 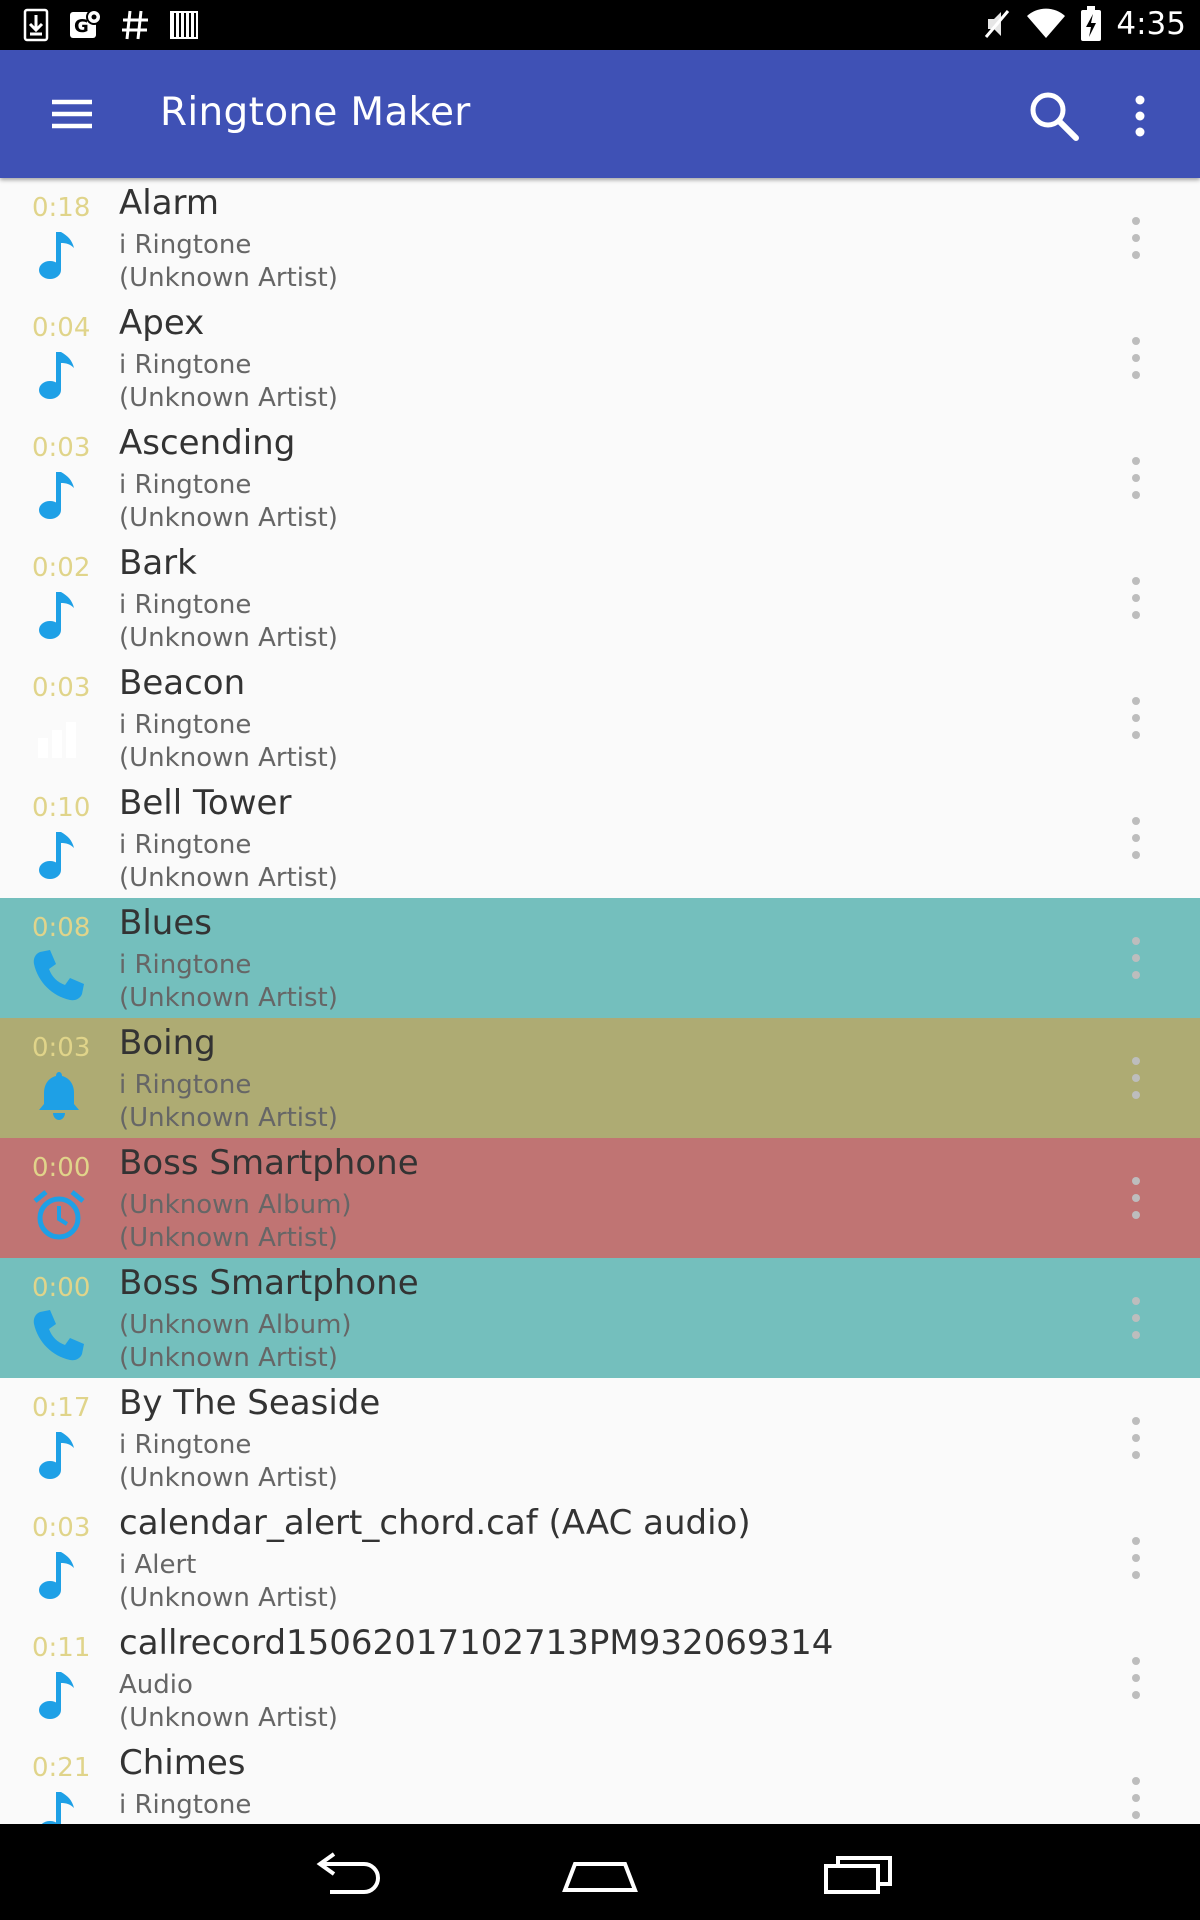 I want to click on app-toolbar: Ringtone Maker, so click(x=600, y=114).